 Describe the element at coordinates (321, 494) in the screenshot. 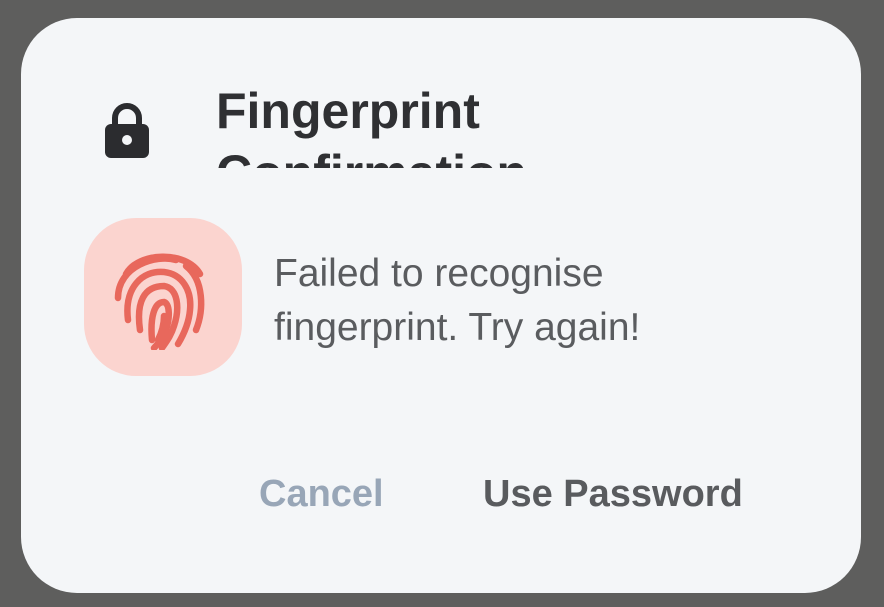

I see `cancel-button: Cancel` at that location.